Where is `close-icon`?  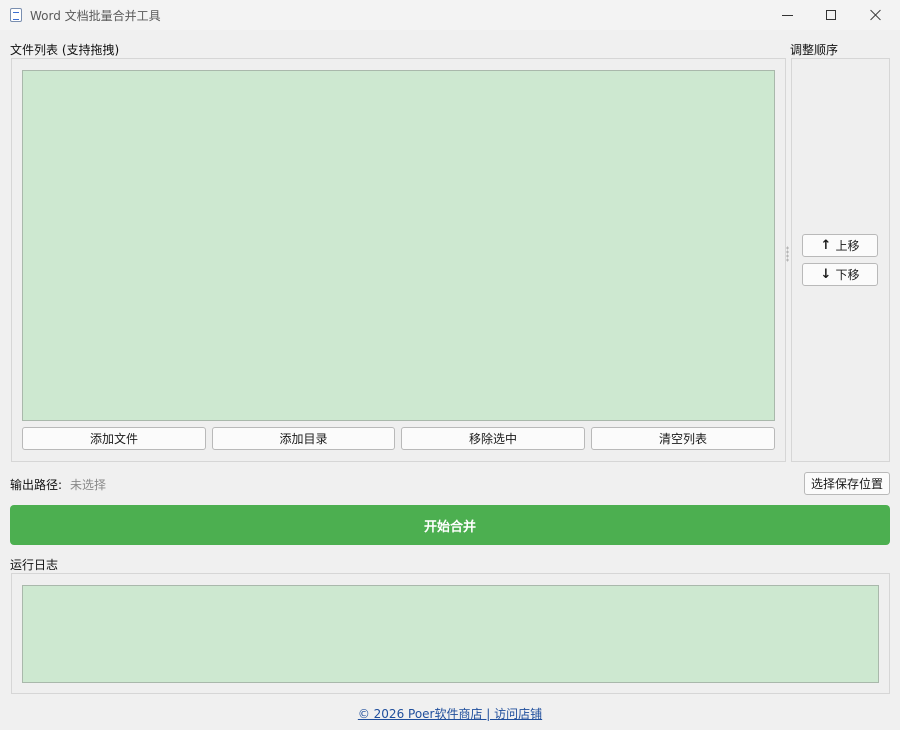
close-icon is located at coordinates (876, 15).